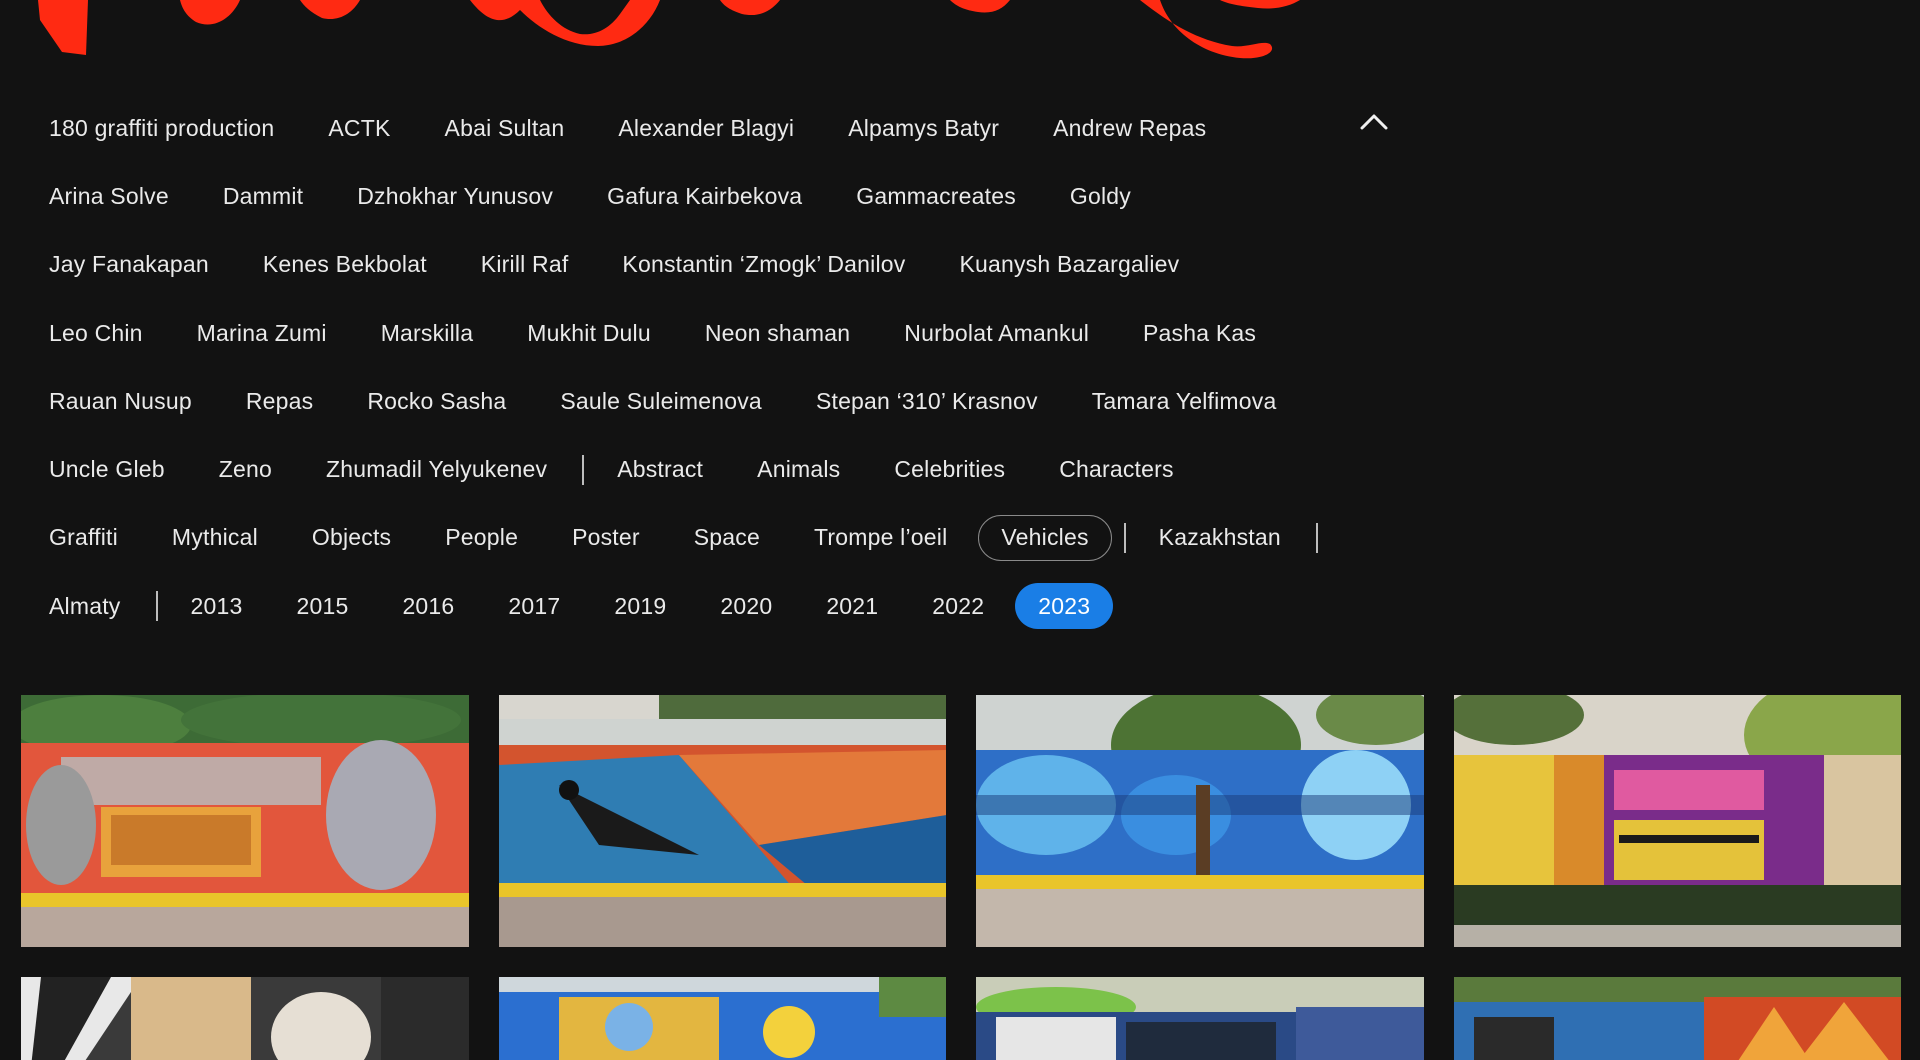 This screenshot has width=1920, height=1060. I want to click on filter-chip-2013: 2013, so click(217, 606).